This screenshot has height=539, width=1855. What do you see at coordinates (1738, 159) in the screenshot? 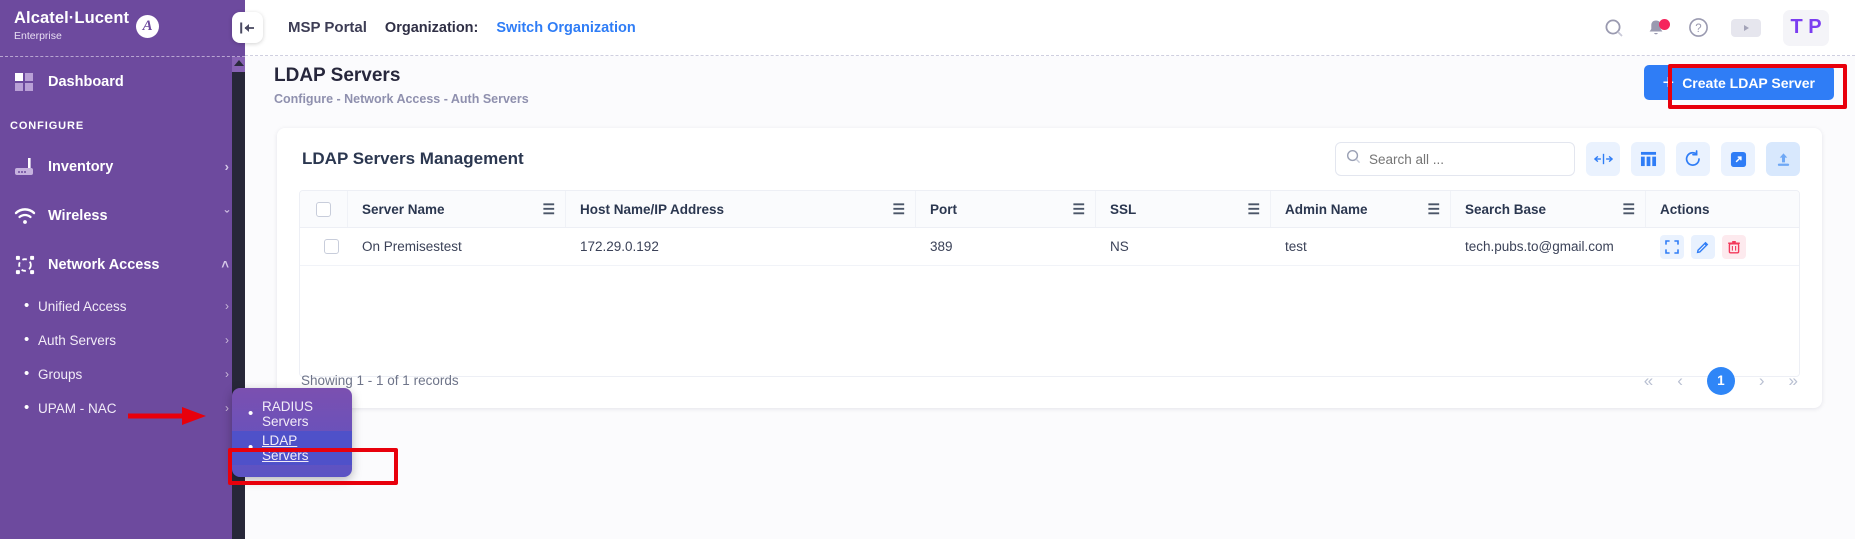
I see `expand-icon` at bounding box center [1738, 159].